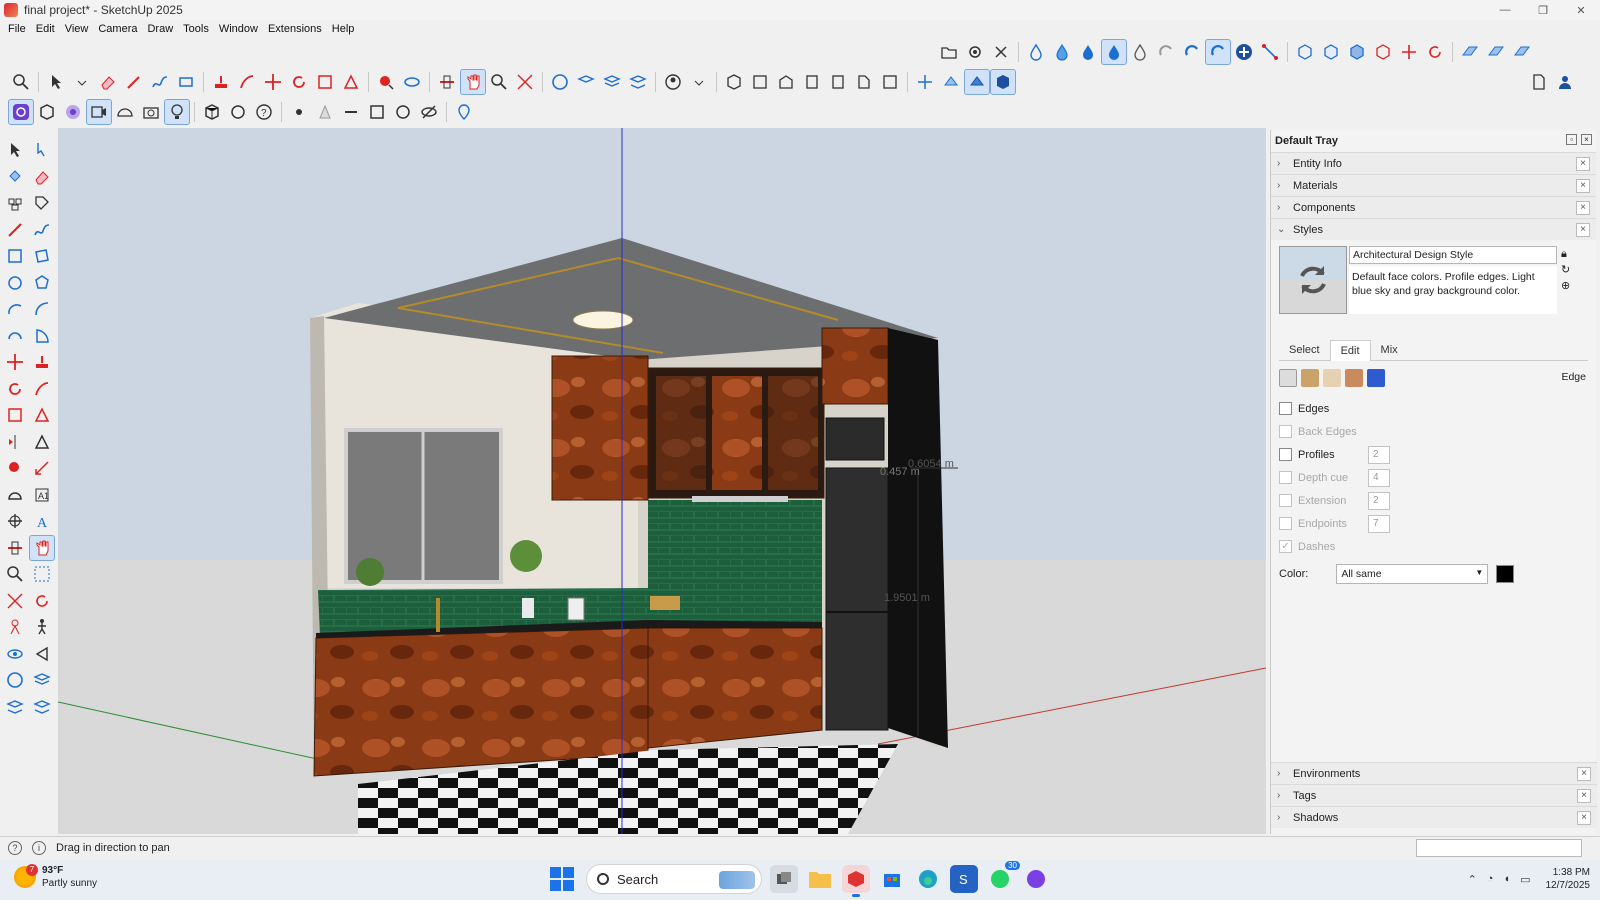 The image size is (1600, 900). Describe the element at coordinates (134, 82) in the screenshot. I see `pencil-line-icon` at that location.